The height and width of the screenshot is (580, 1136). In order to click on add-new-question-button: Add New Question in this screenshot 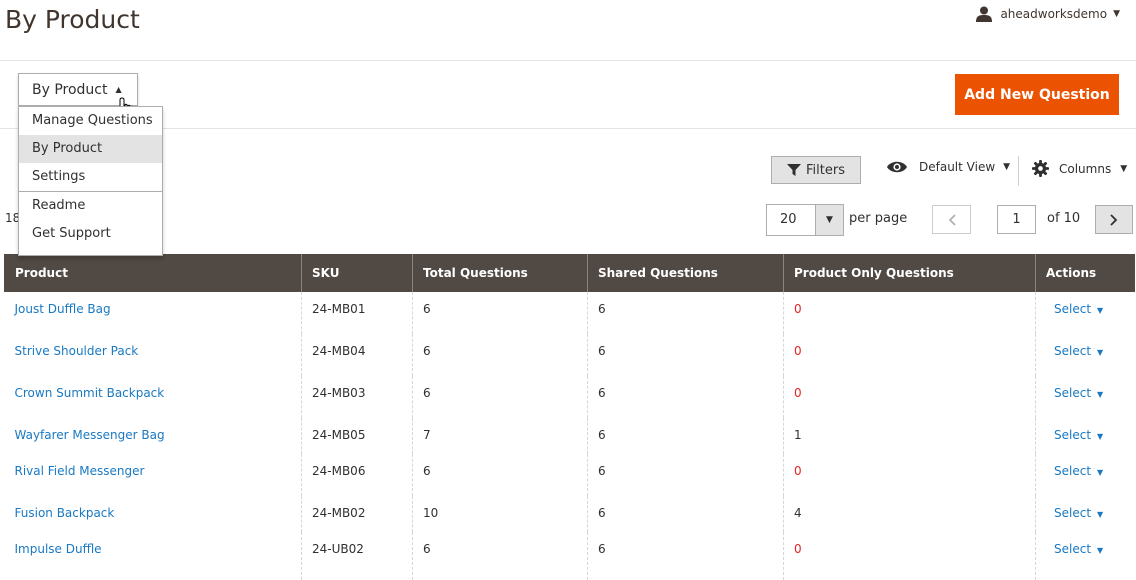, I will do `click(1037, 94)`.